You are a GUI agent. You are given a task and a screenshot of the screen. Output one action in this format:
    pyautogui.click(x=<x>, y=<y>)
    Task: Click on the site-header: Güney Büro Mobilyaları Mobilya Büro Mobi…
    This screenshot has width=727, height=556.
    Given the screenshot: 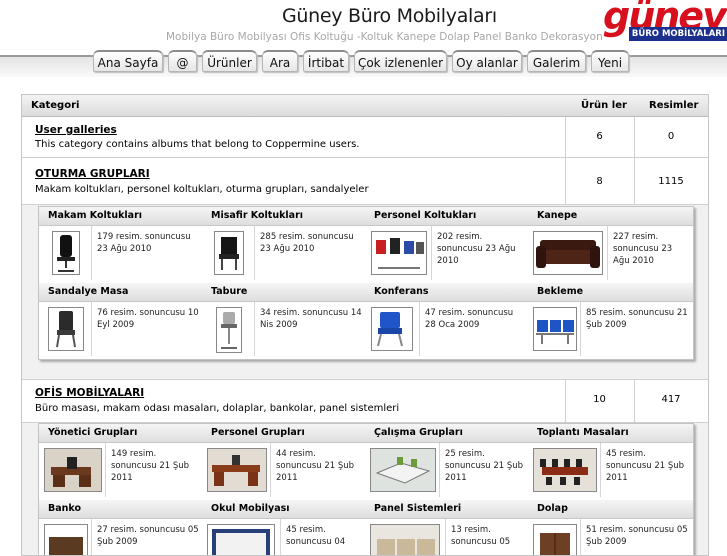 What is the action you would take?
    pyautogui.click(x=363, y=28)
    